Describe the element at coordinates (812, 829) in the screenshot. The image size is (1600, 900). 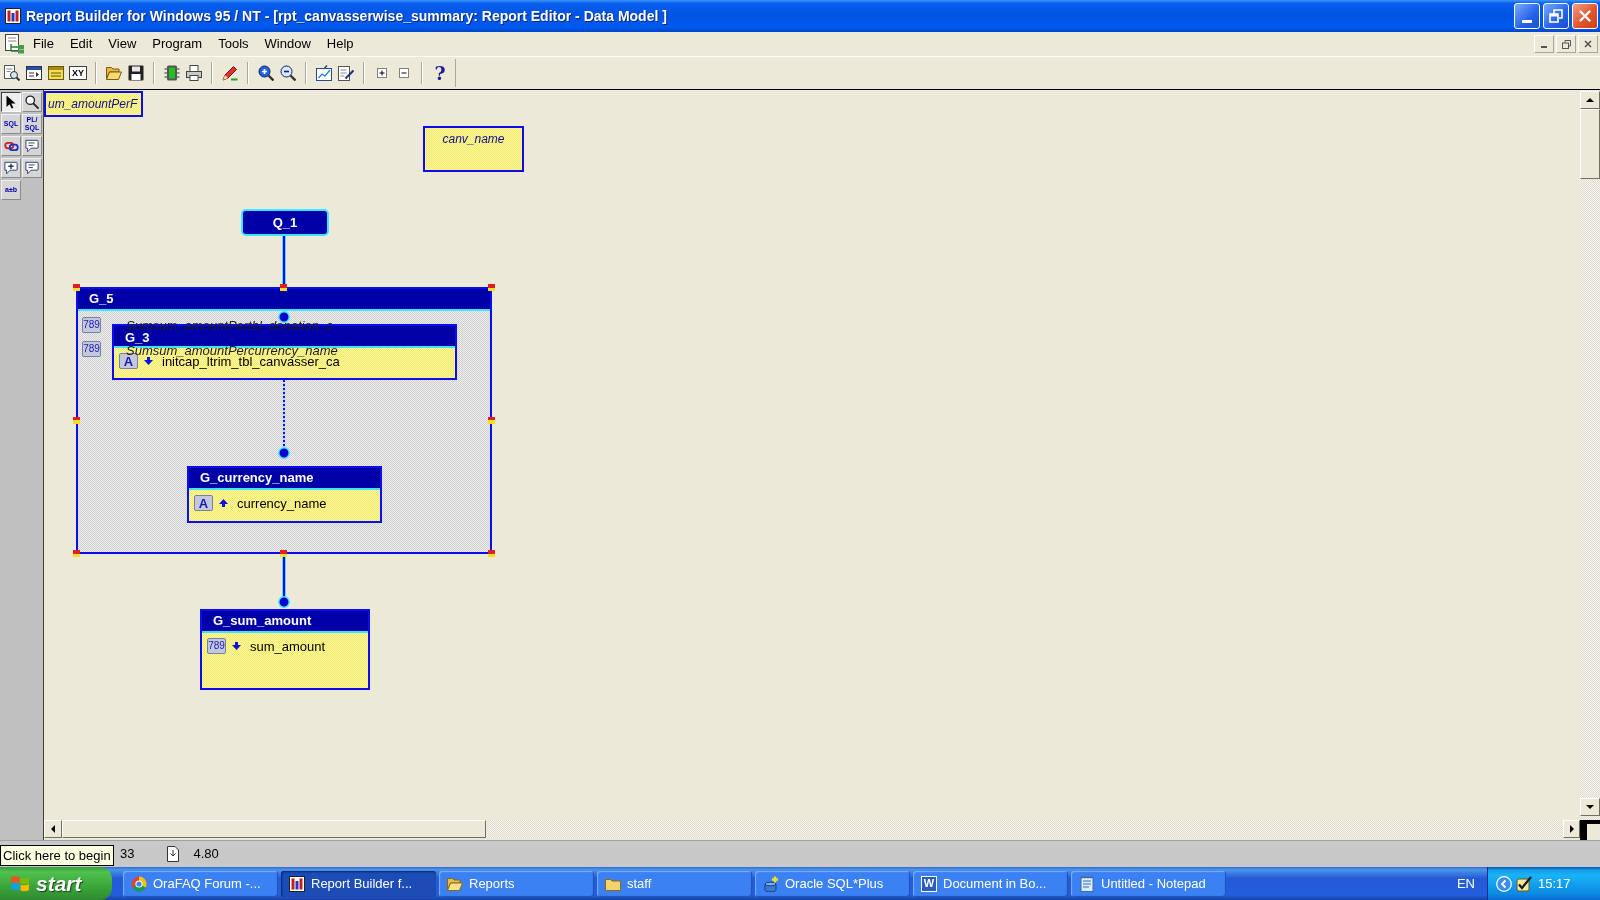
I see `horizontal-scrollbar` at that location.